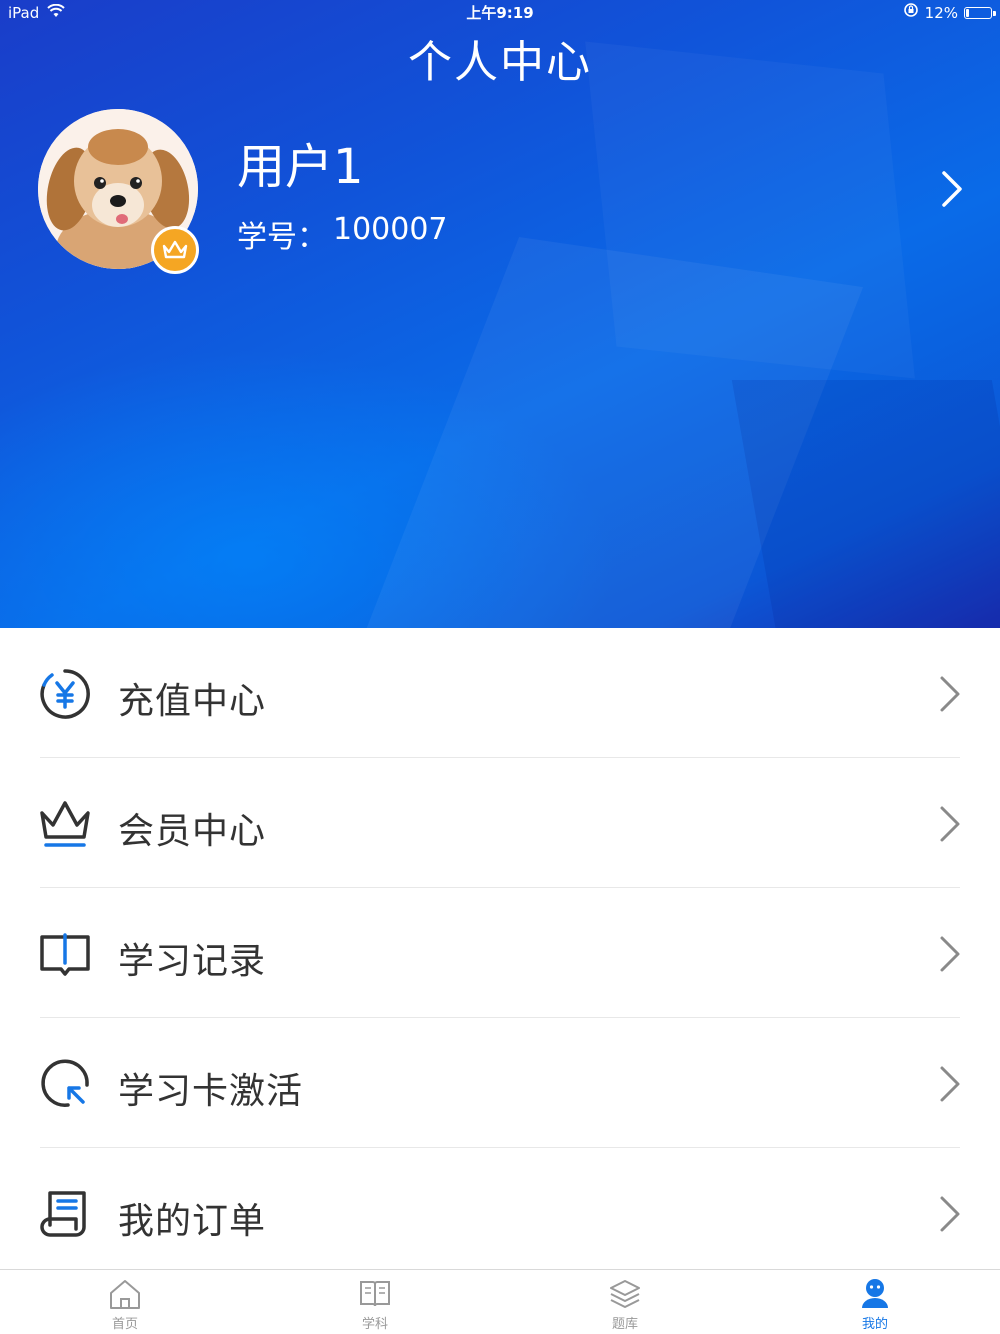 The width and height of the screenshot is (1000, 1334). Describe the element at coordinates (211, 1091) in the screenshot. I see `menu-item-label: 学习卡激活` at that location.